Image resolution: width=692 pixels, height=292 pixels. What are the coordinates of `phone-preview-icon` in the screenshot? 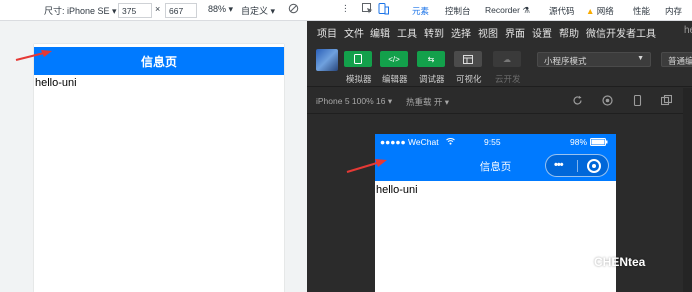 It's located at (637, 100).